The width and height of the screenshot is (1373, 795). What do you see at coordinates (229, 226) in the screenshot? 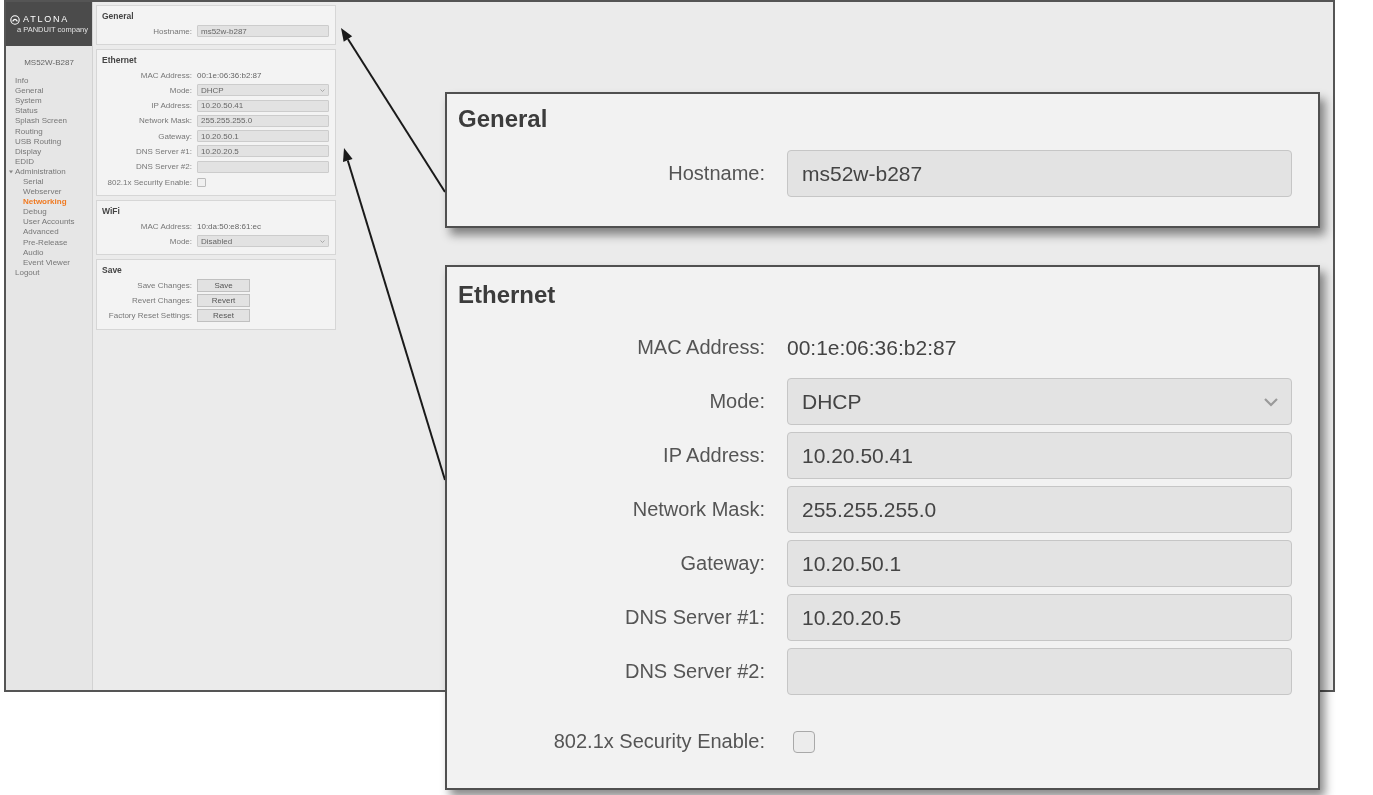
I see `value-text: 10:da:50:e8:61:ec` at bounding box center [229, 226].